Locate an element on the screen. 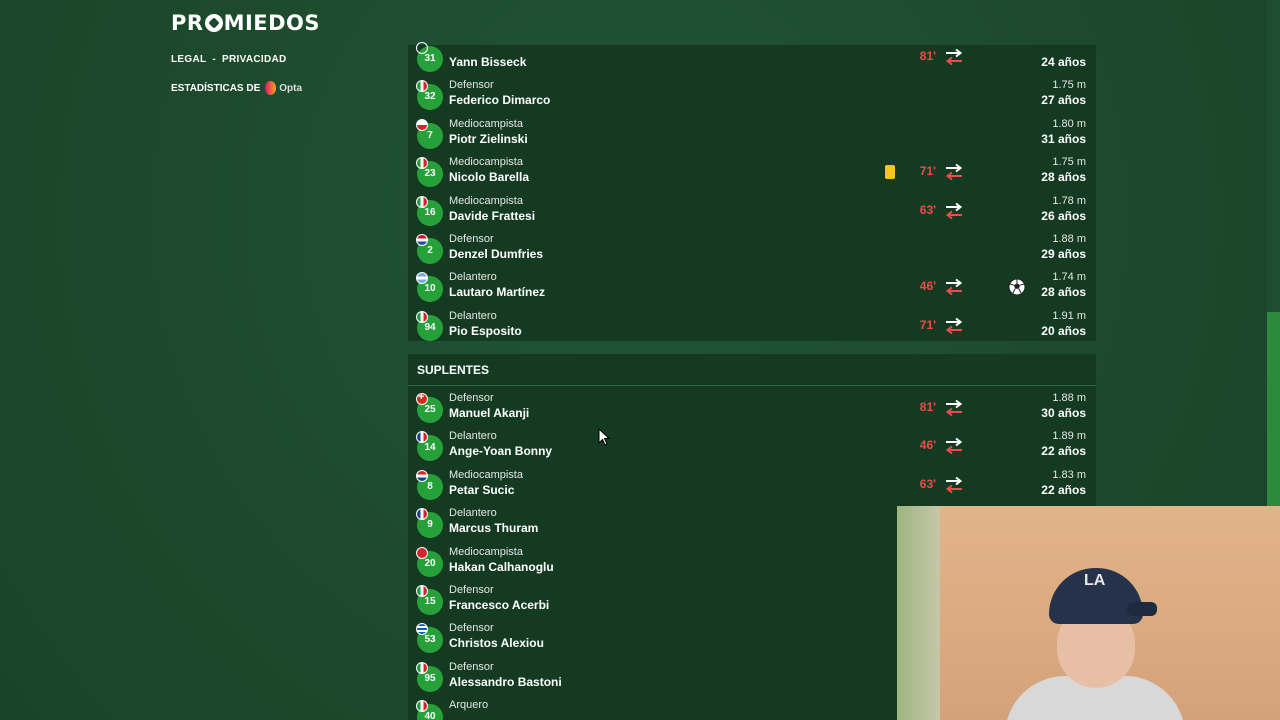 This screenshot has height=720, width=1280. player-name: Alessandro Bastoni is located at coordinates (505, 682).